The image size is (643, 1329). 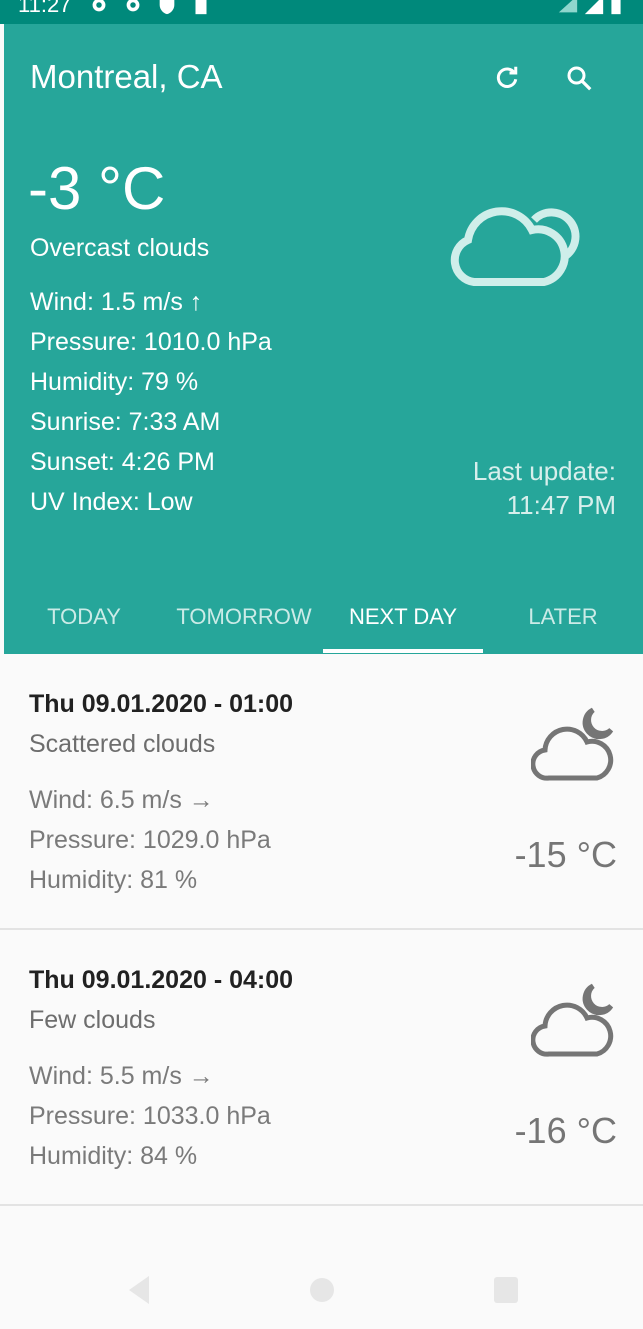 I want to click on forecast-pressure: Pressure: 1029.0 hPa, so click(x=150, y=840).